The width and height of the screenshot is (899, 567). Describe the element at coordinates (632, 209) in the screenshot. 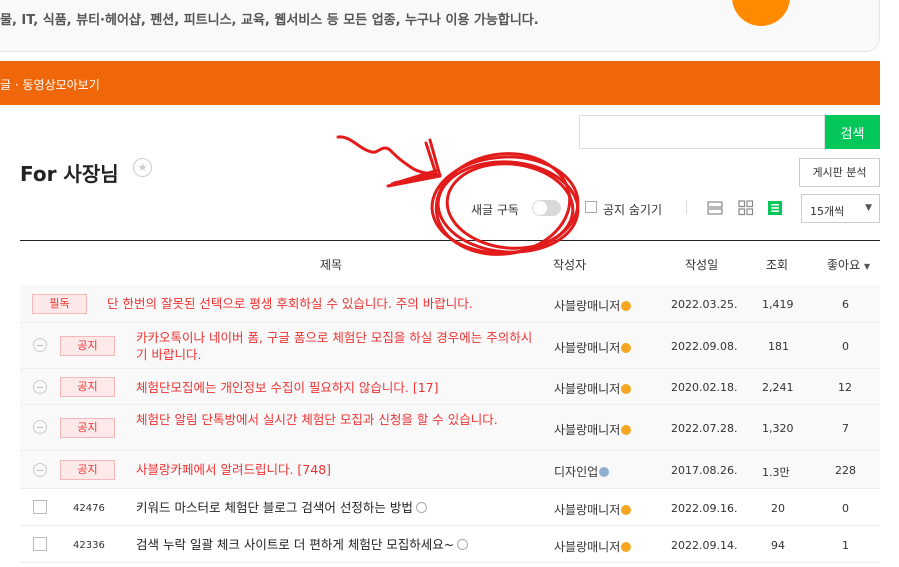

I see `hide-notice-label: 공지 숨기기` at that location.